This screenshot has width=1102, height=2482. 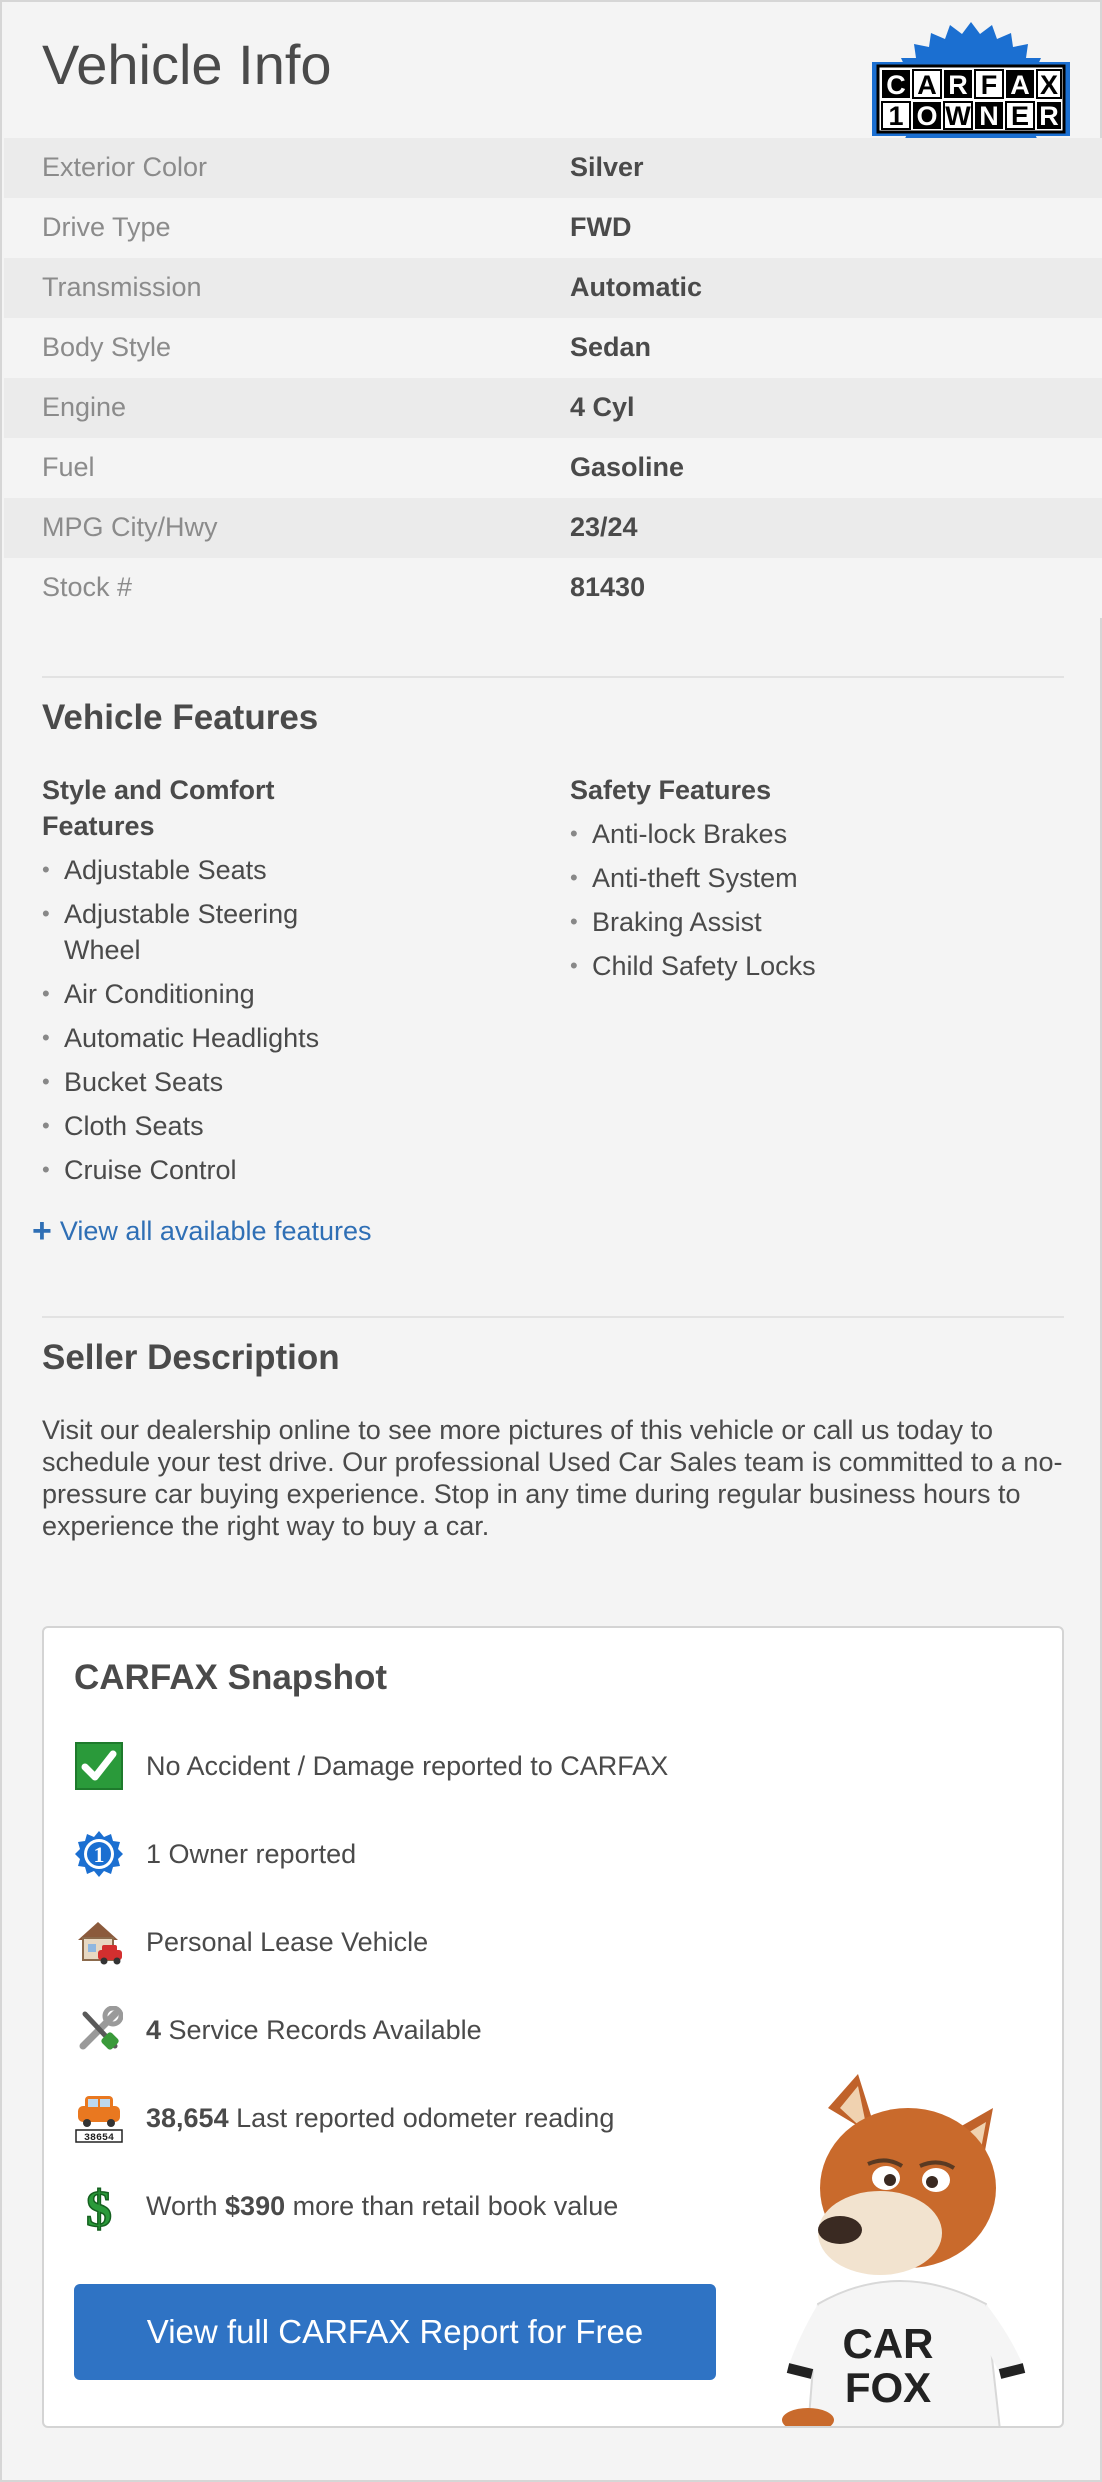 What do you see at coordinates (106, 227) in the screenshot?
I see `spec-label: Drive Type` at bounding box center [106, 227].